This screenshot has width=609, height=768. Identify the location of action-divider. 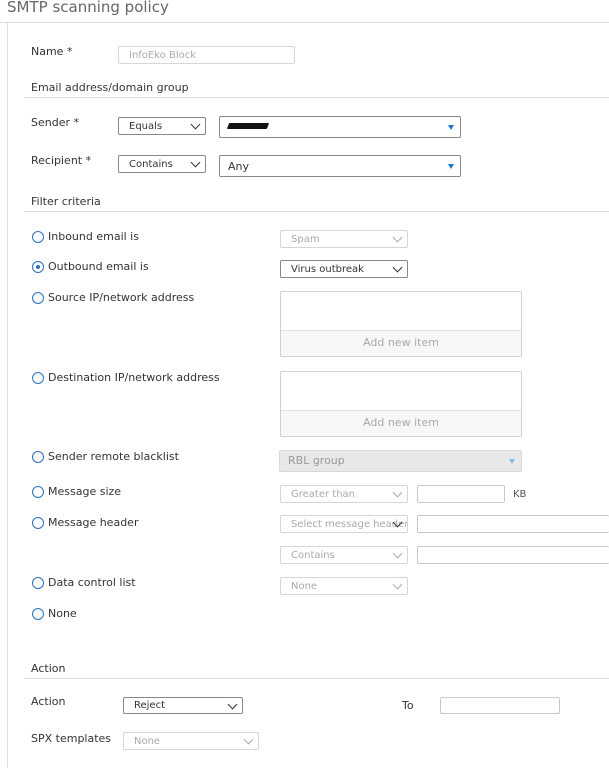
(316, 678).